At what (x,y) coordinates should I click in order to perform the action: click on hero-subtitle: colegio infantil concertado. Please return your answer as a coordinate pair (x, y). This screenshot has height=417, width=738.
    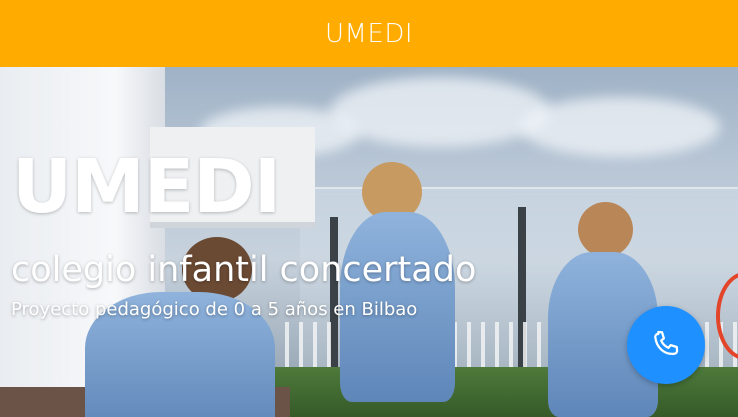
    Looking at the image, I should click on (244, 270).